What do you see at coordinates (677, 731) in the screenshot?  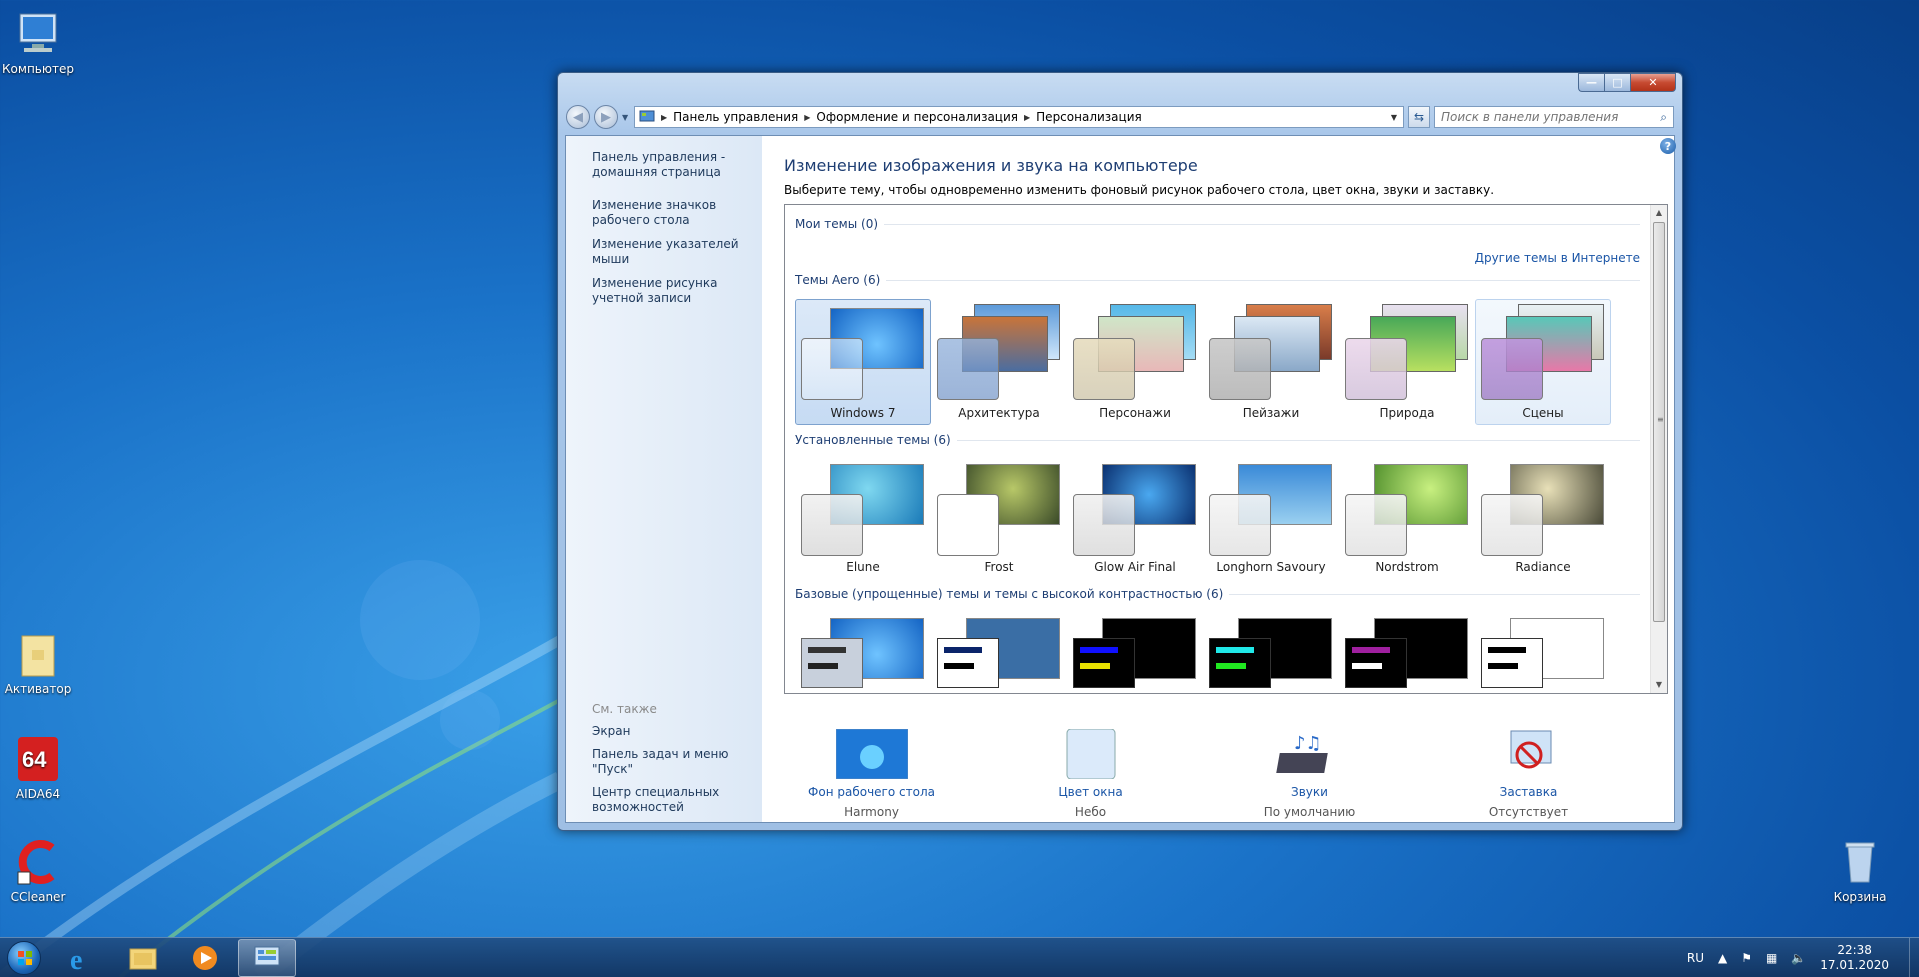 I see `see-also-display-link: Экран` at bounding box center [677, 731].